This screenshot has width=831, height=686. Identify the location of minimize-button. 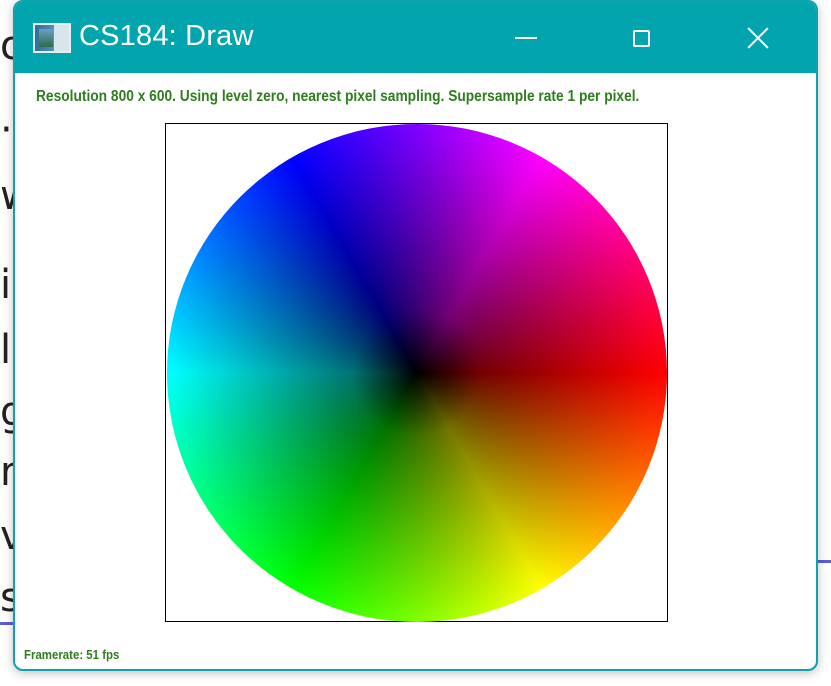
(526, 38).